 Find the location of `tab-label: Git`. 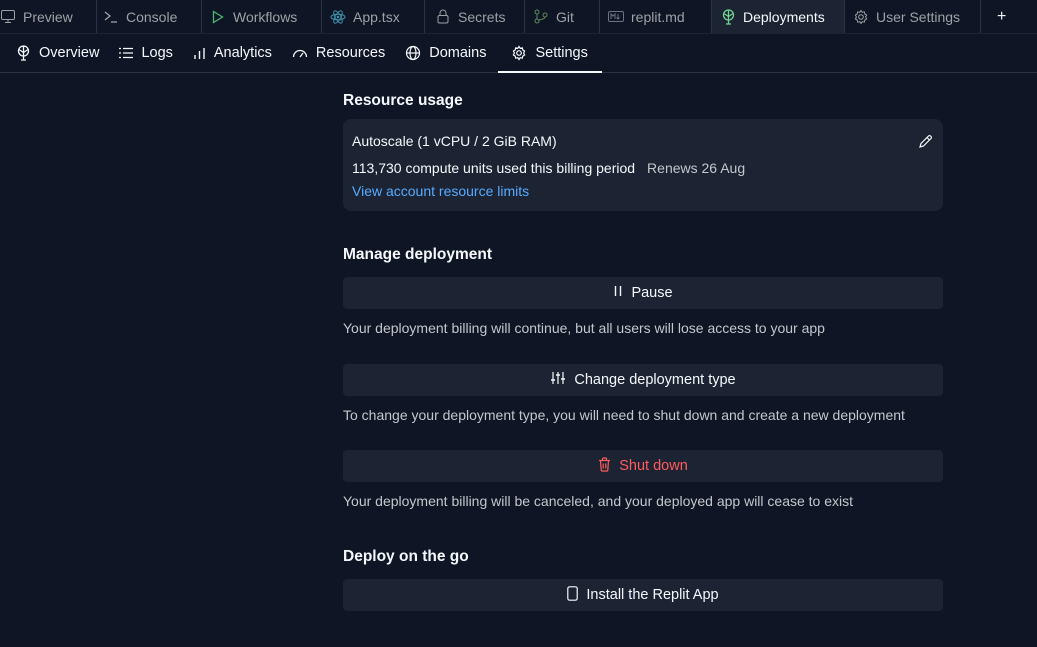

tab-label: Git is located at coordinates (565, 16).